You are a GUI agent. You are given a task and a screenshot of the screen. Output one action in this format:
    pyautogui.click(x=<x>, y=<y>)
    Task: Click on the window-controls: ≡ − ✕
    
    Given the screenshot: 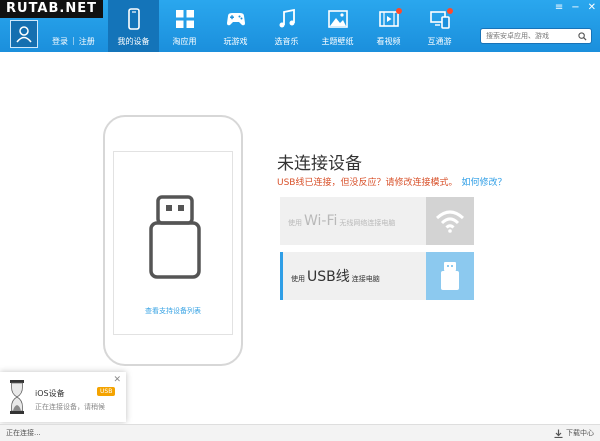 What is the action you would take?
    pyautogui.click(x=575, y=8)
    